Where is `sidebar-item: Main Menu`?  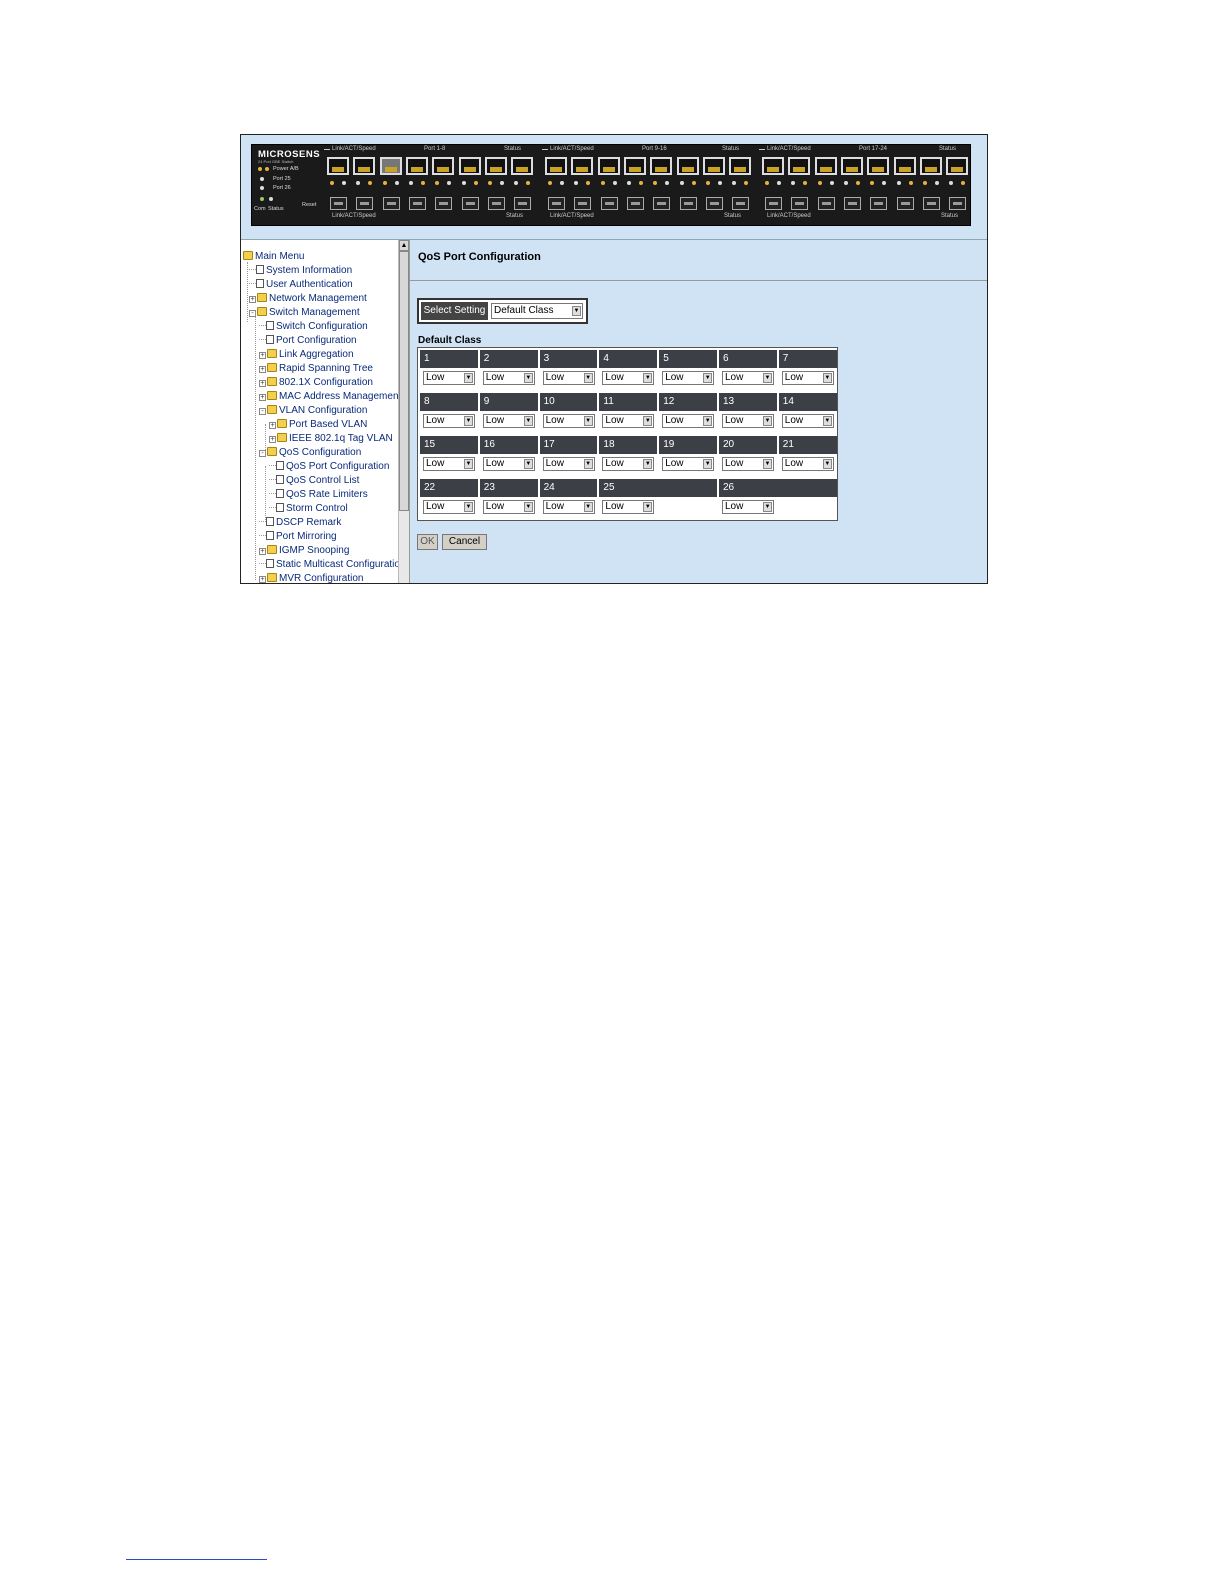 sidebar-item: Main Menu is located at coordinates (273, 256).